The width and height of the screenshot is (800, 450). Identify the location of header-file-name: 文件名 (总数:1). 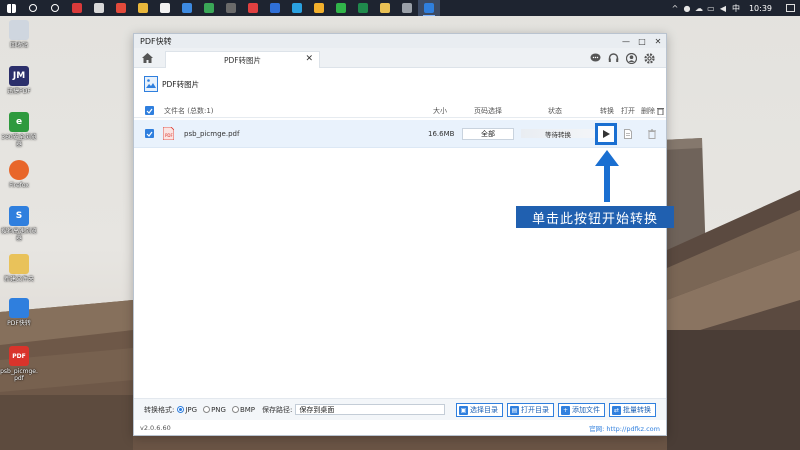
(189, 110).